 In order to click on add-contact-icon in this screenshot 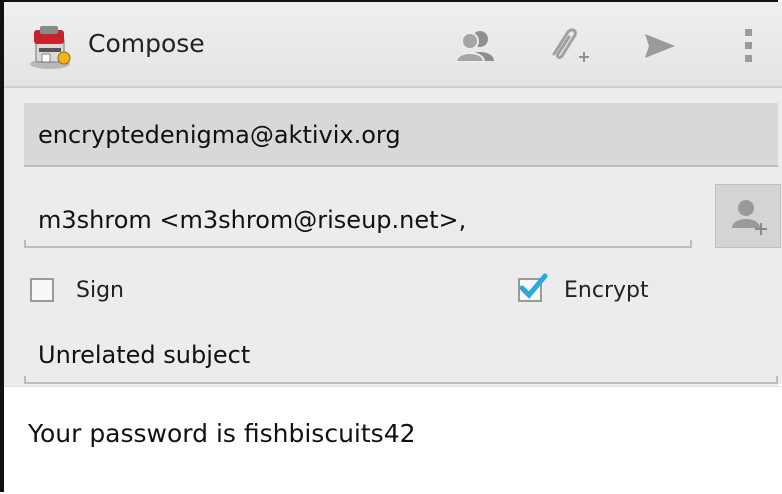, I will do `click(749, 217)`.